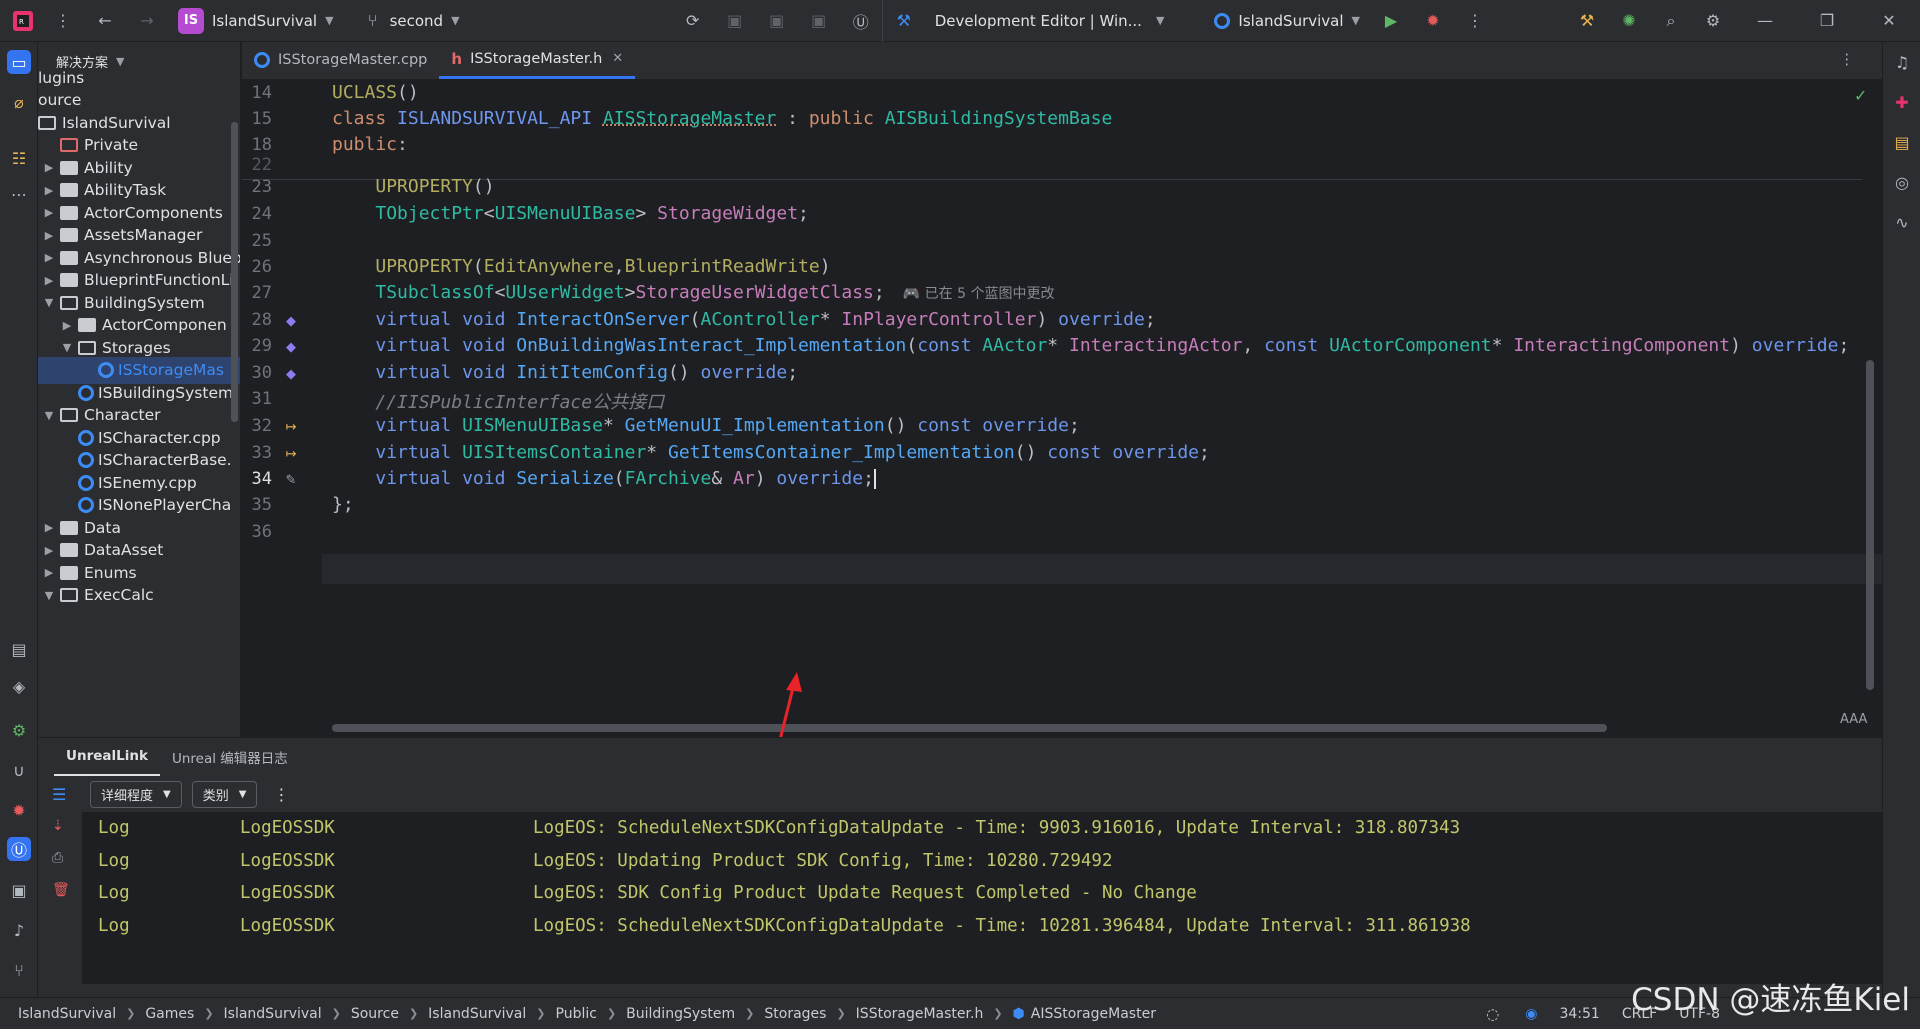  What do you see at coordinates (19, 849) in the screenshot?
I see `unreal-link-icon: Ⓤ` at bounding box center [19, 849].